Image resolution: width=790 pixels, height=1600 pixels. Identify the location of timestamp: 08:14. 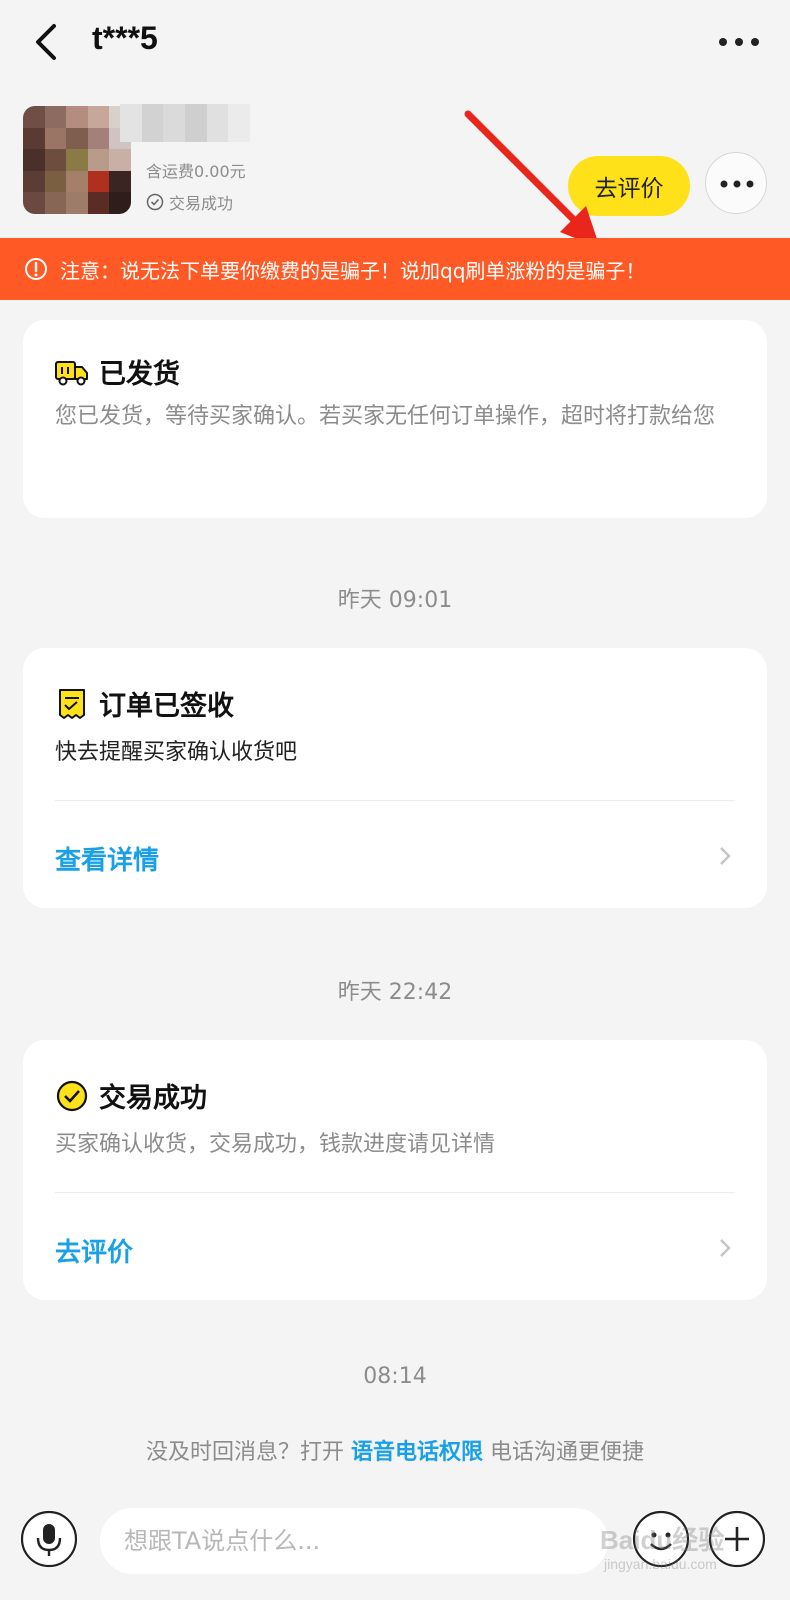
(395, 1376).